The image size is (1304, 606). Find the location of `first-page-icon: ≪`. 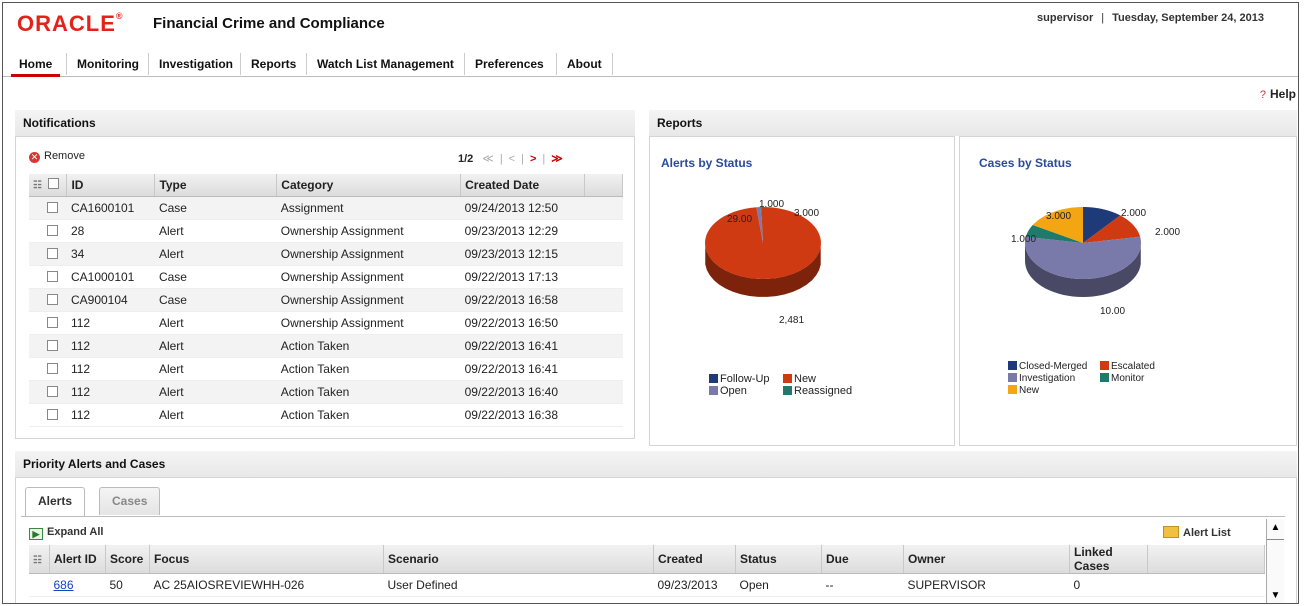

first-page-icon: ≪ is located at coordinates (488, 159).